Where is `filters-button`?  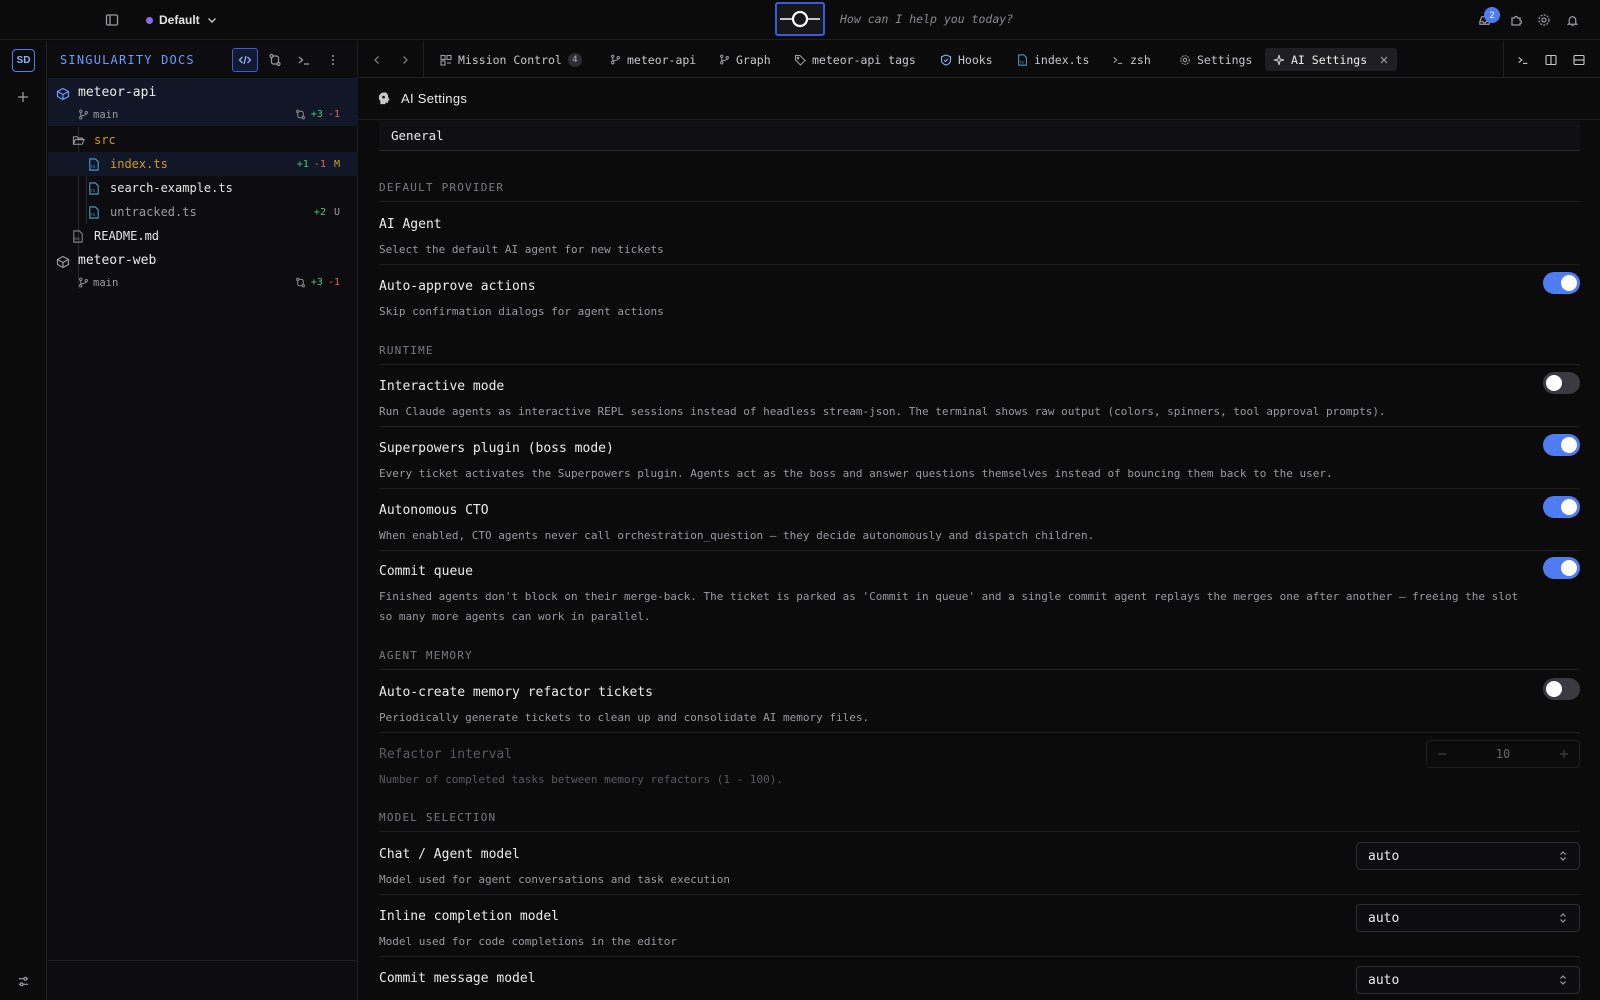 filters-button is located at coordinates (23, 981).